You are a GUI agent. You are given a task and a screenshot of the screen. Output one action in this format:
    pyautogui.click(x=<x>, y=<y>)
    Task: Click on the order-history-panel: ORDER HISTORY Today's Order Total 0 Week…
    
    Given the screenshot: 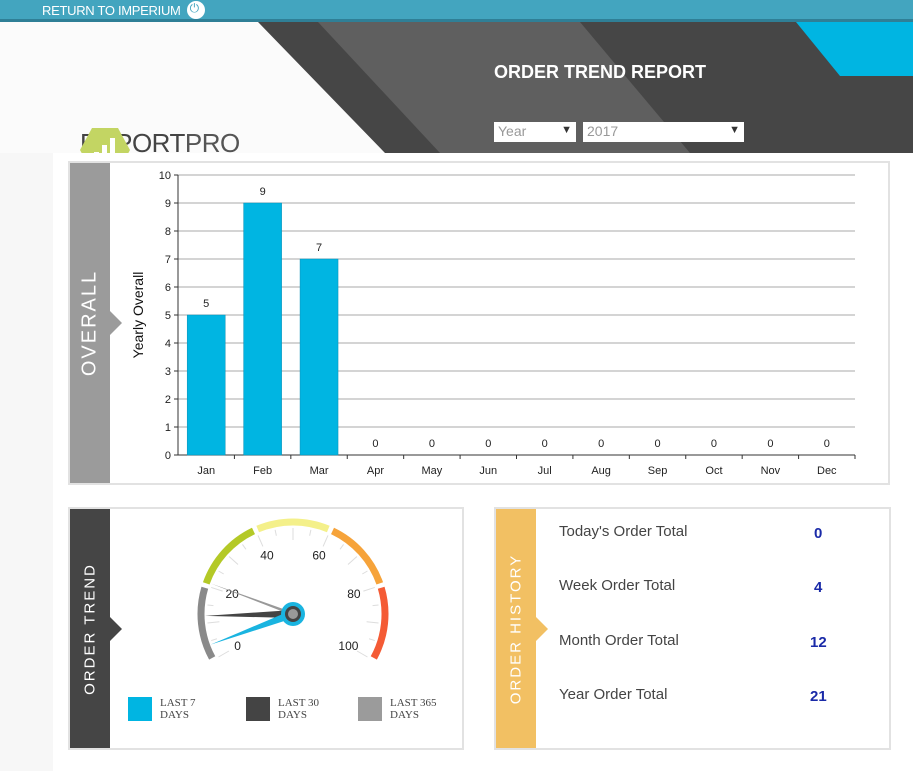 What is the action you would take?
    pyautogui.click(x=692, y=628)
    